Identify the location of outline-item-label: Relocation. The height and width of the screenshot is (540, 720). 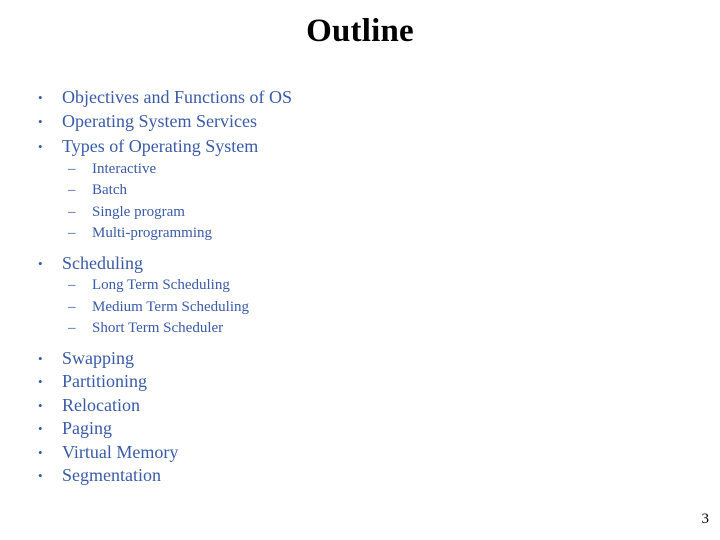
(101, 404).